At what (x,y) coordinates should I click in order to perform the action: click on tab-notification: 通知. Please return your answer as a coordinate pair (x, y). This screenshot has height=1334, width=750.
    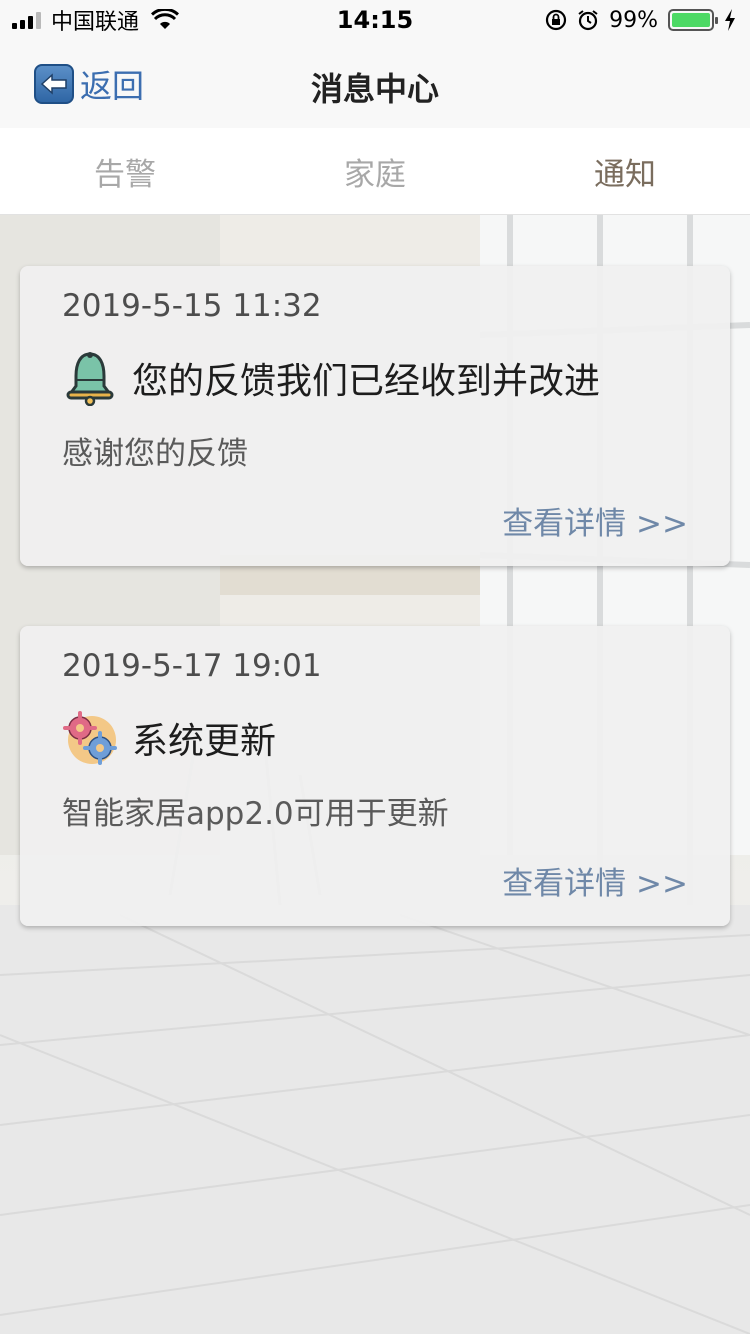
    Looking at the image, I should click on (625, 171).